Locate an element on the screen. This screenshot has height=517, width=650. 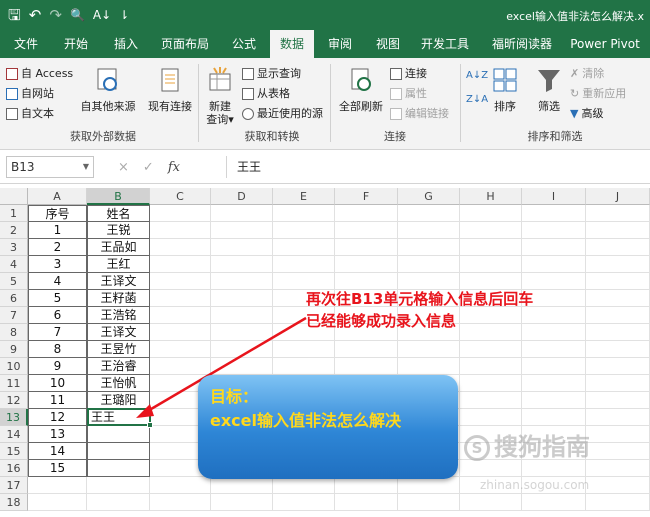
watermark-url: zhinan.sogou.com is located at coordinates (535, 485).